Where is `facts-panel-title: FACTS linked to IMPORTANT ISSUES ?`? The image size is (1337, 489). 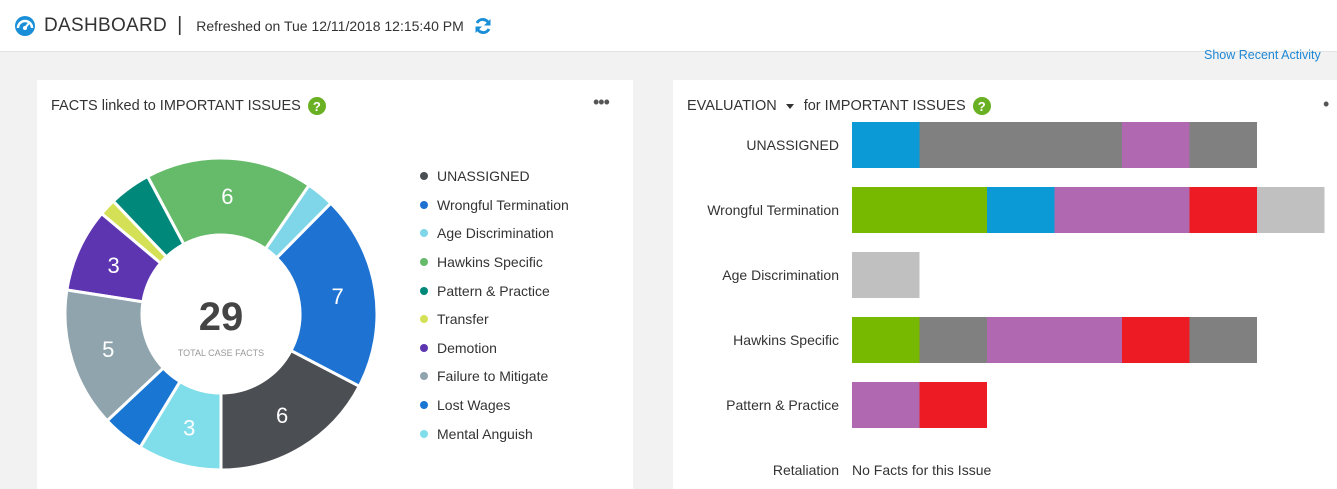 facts-panel-title: FACTS linked to IMPORTANT ISSUES ? is located at coordinates (188, 106).